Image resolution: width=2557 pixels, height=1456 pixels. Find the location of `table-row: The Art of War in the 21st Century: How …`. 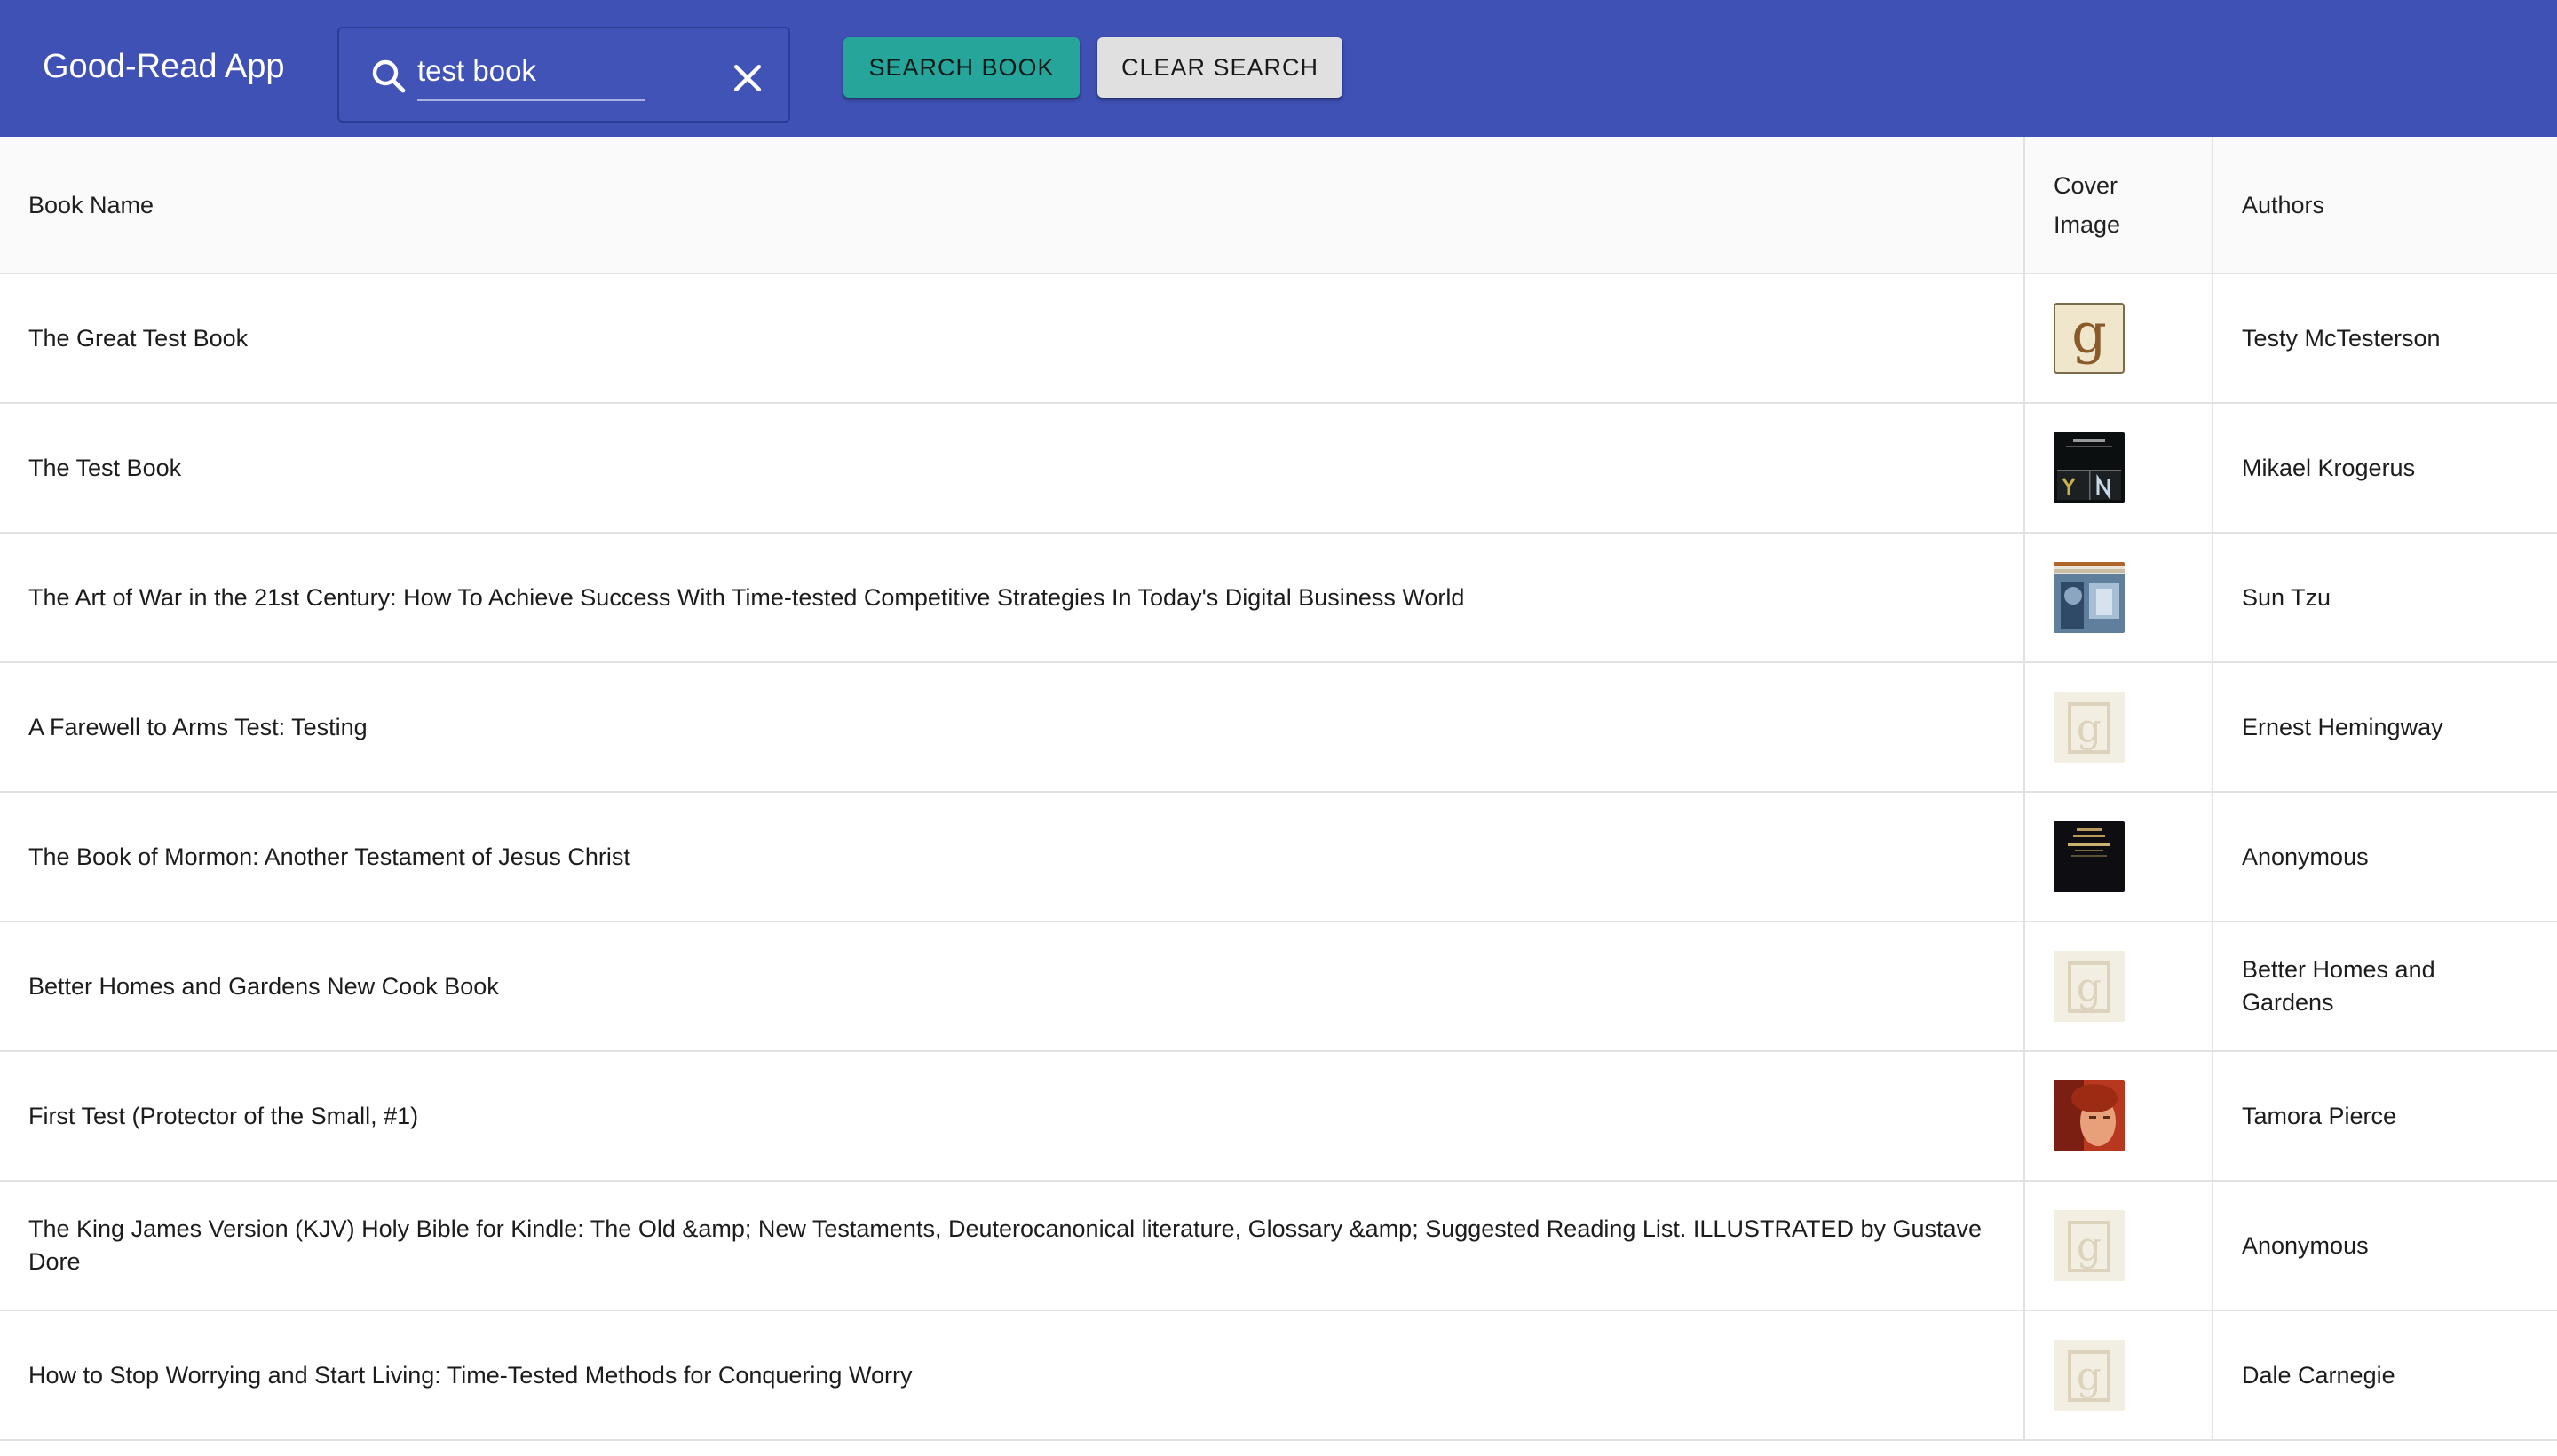

table-row: The Art of War in the 21st Century: How … is located at coordinates (1278, 598).